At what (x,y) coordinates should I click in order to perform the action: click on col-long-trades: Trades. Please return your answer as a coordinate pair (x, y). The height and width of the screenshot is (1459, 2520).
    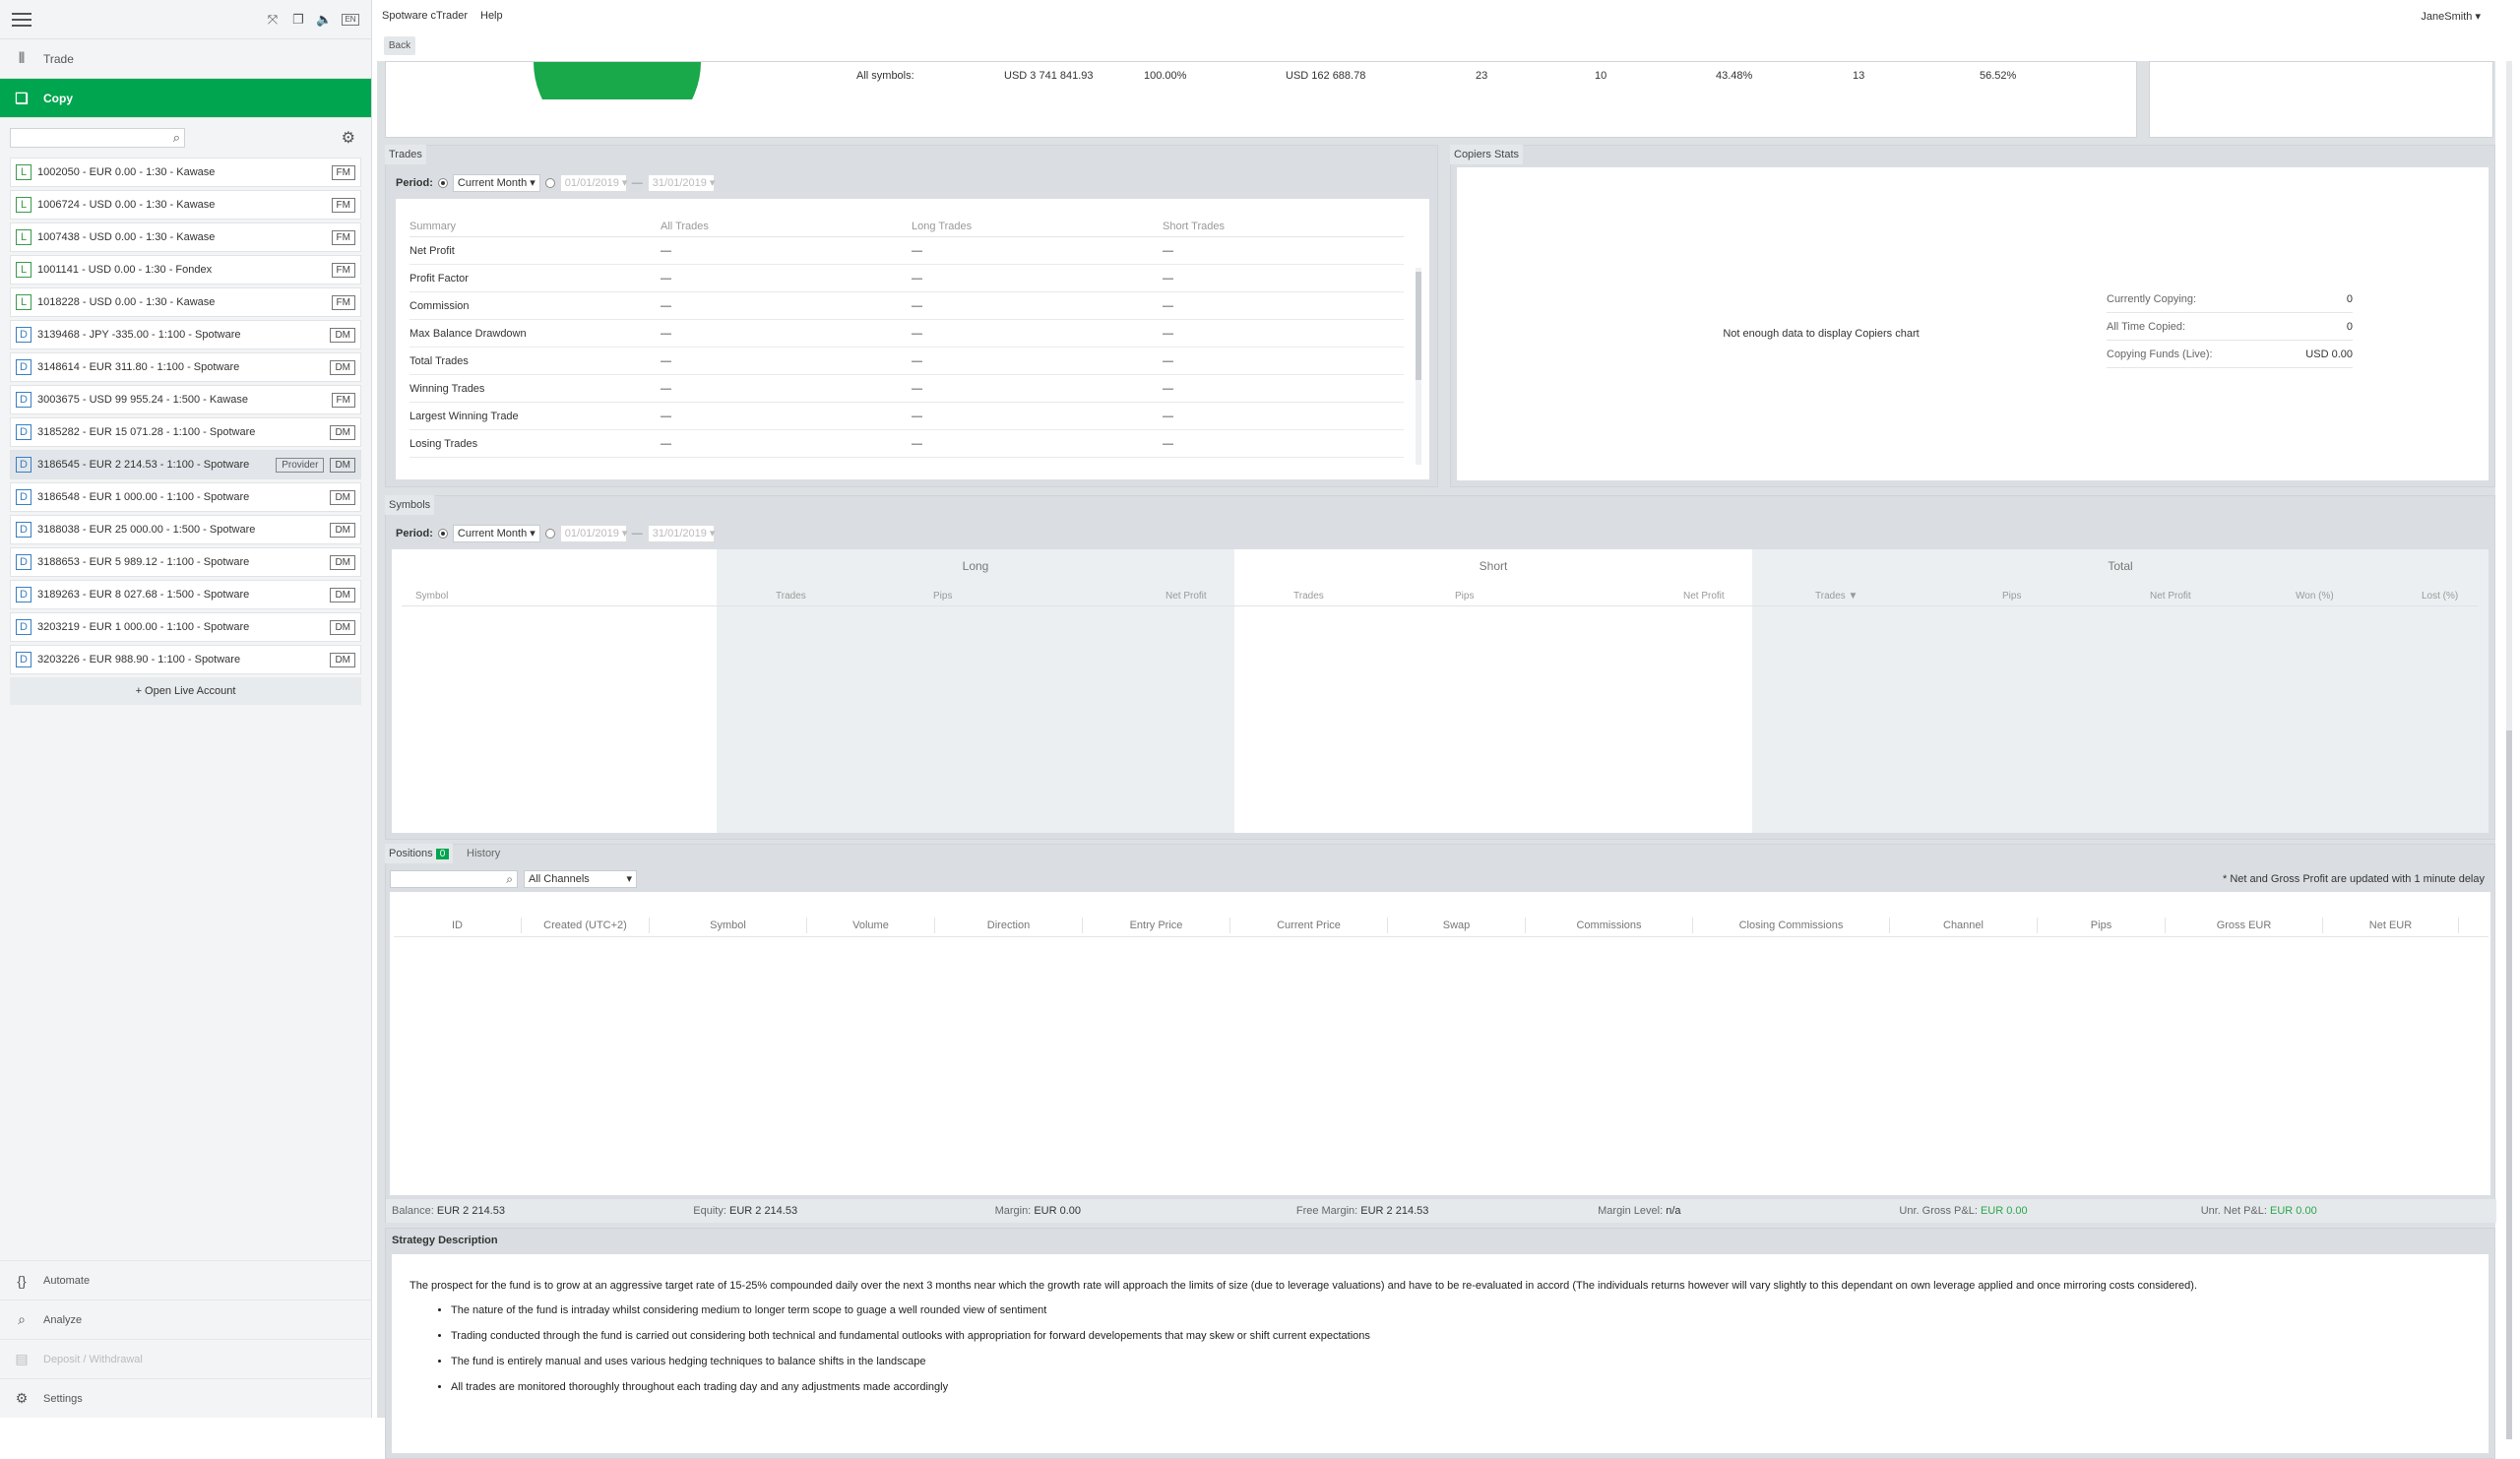
    Looking at the image, I should click on (791, 596).